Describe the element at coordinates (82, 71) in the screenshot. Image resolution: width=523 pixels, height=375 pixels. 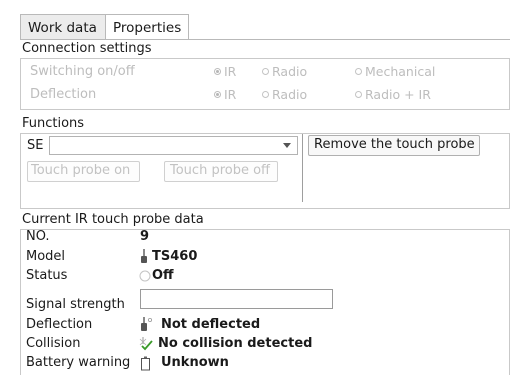
I see `switching-label: Switching on/off` at that location.